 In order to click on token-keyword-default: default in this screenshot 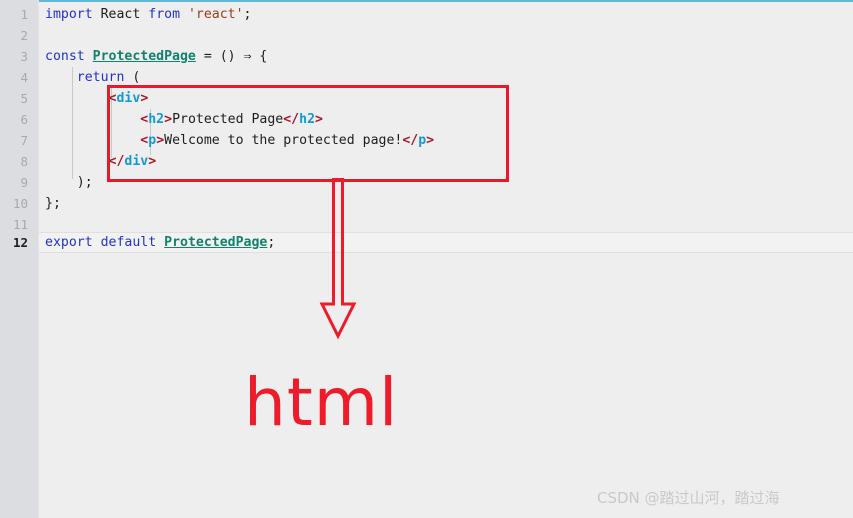, I will do `click(128, 242)`.